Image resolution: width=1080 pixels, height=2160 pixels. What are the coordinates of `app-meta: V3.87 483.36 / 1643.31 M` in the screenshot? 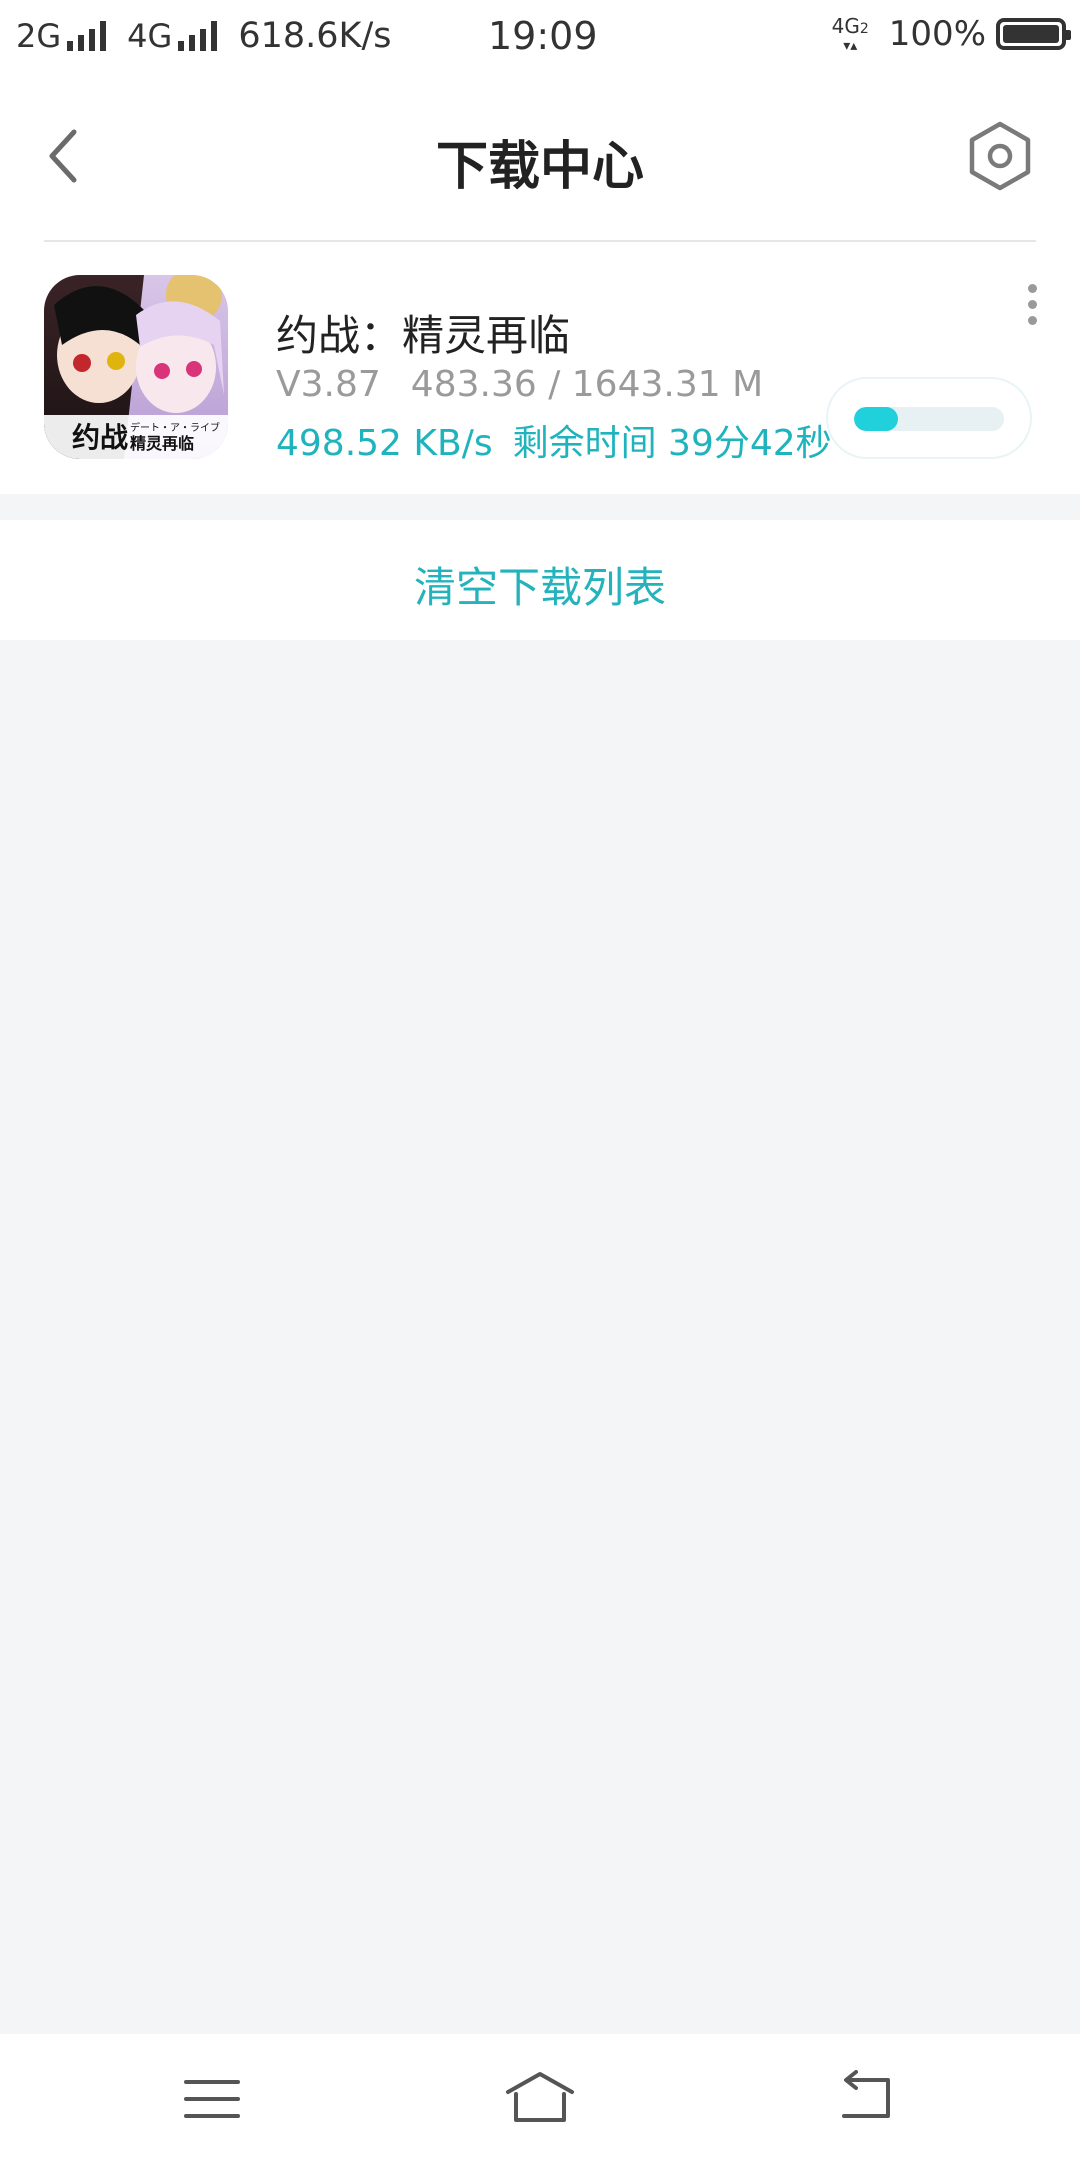 It's located at (519, 384).